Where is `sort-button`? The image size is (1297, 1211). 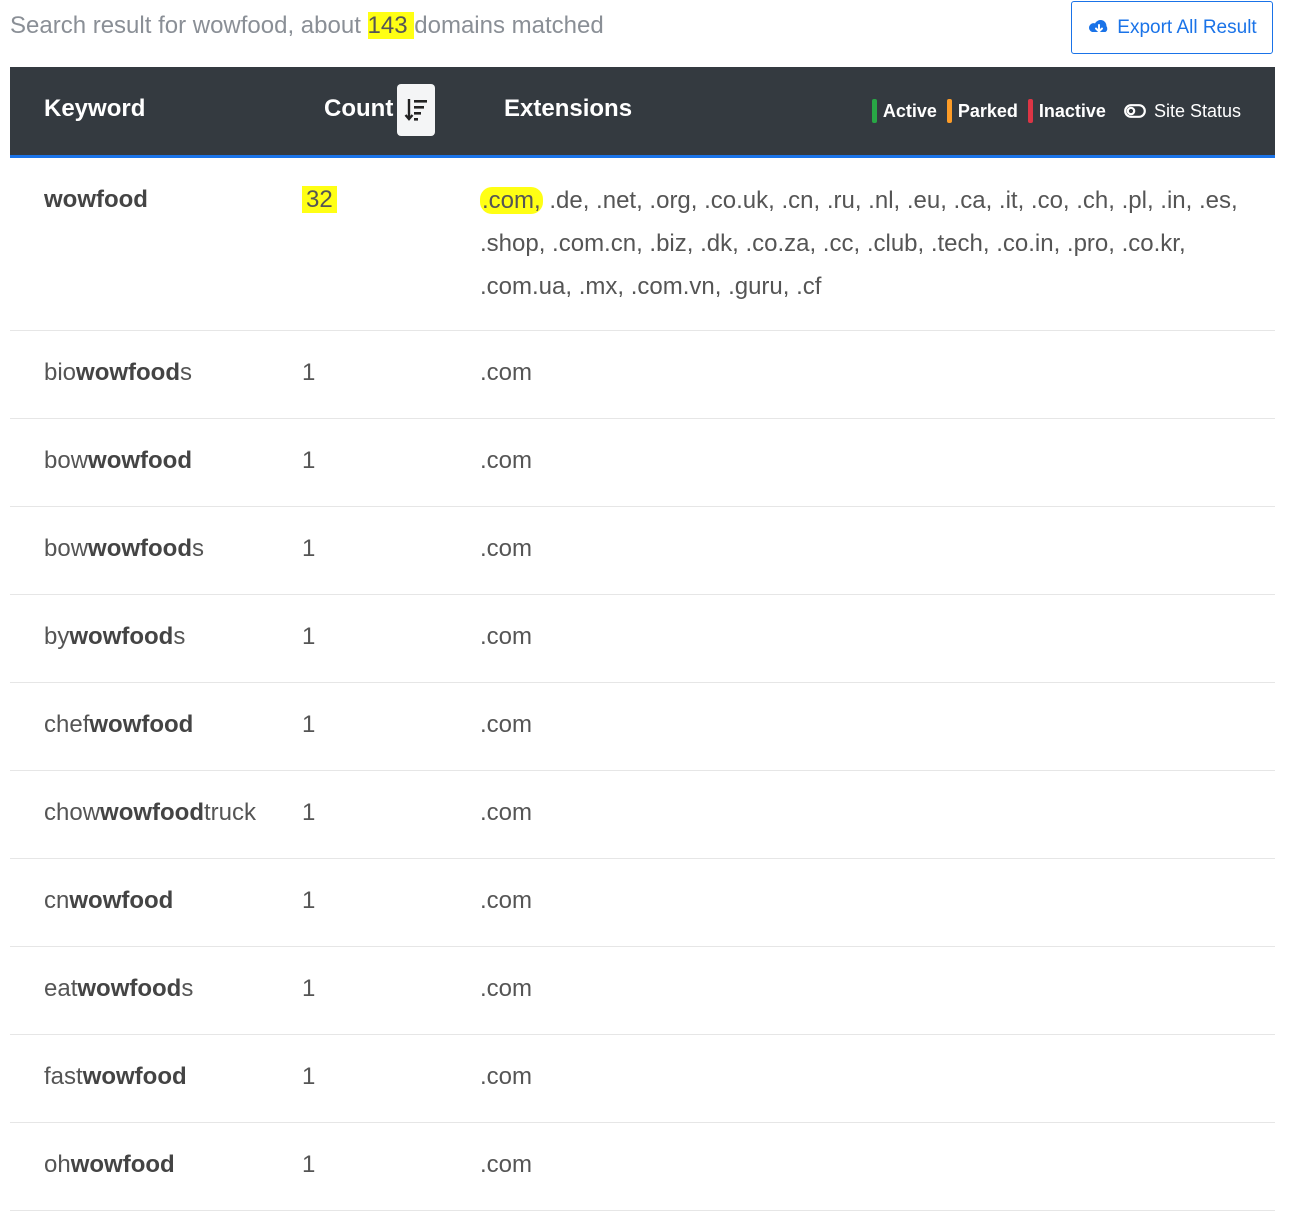
sort-button is located at coordinates (416, 110).